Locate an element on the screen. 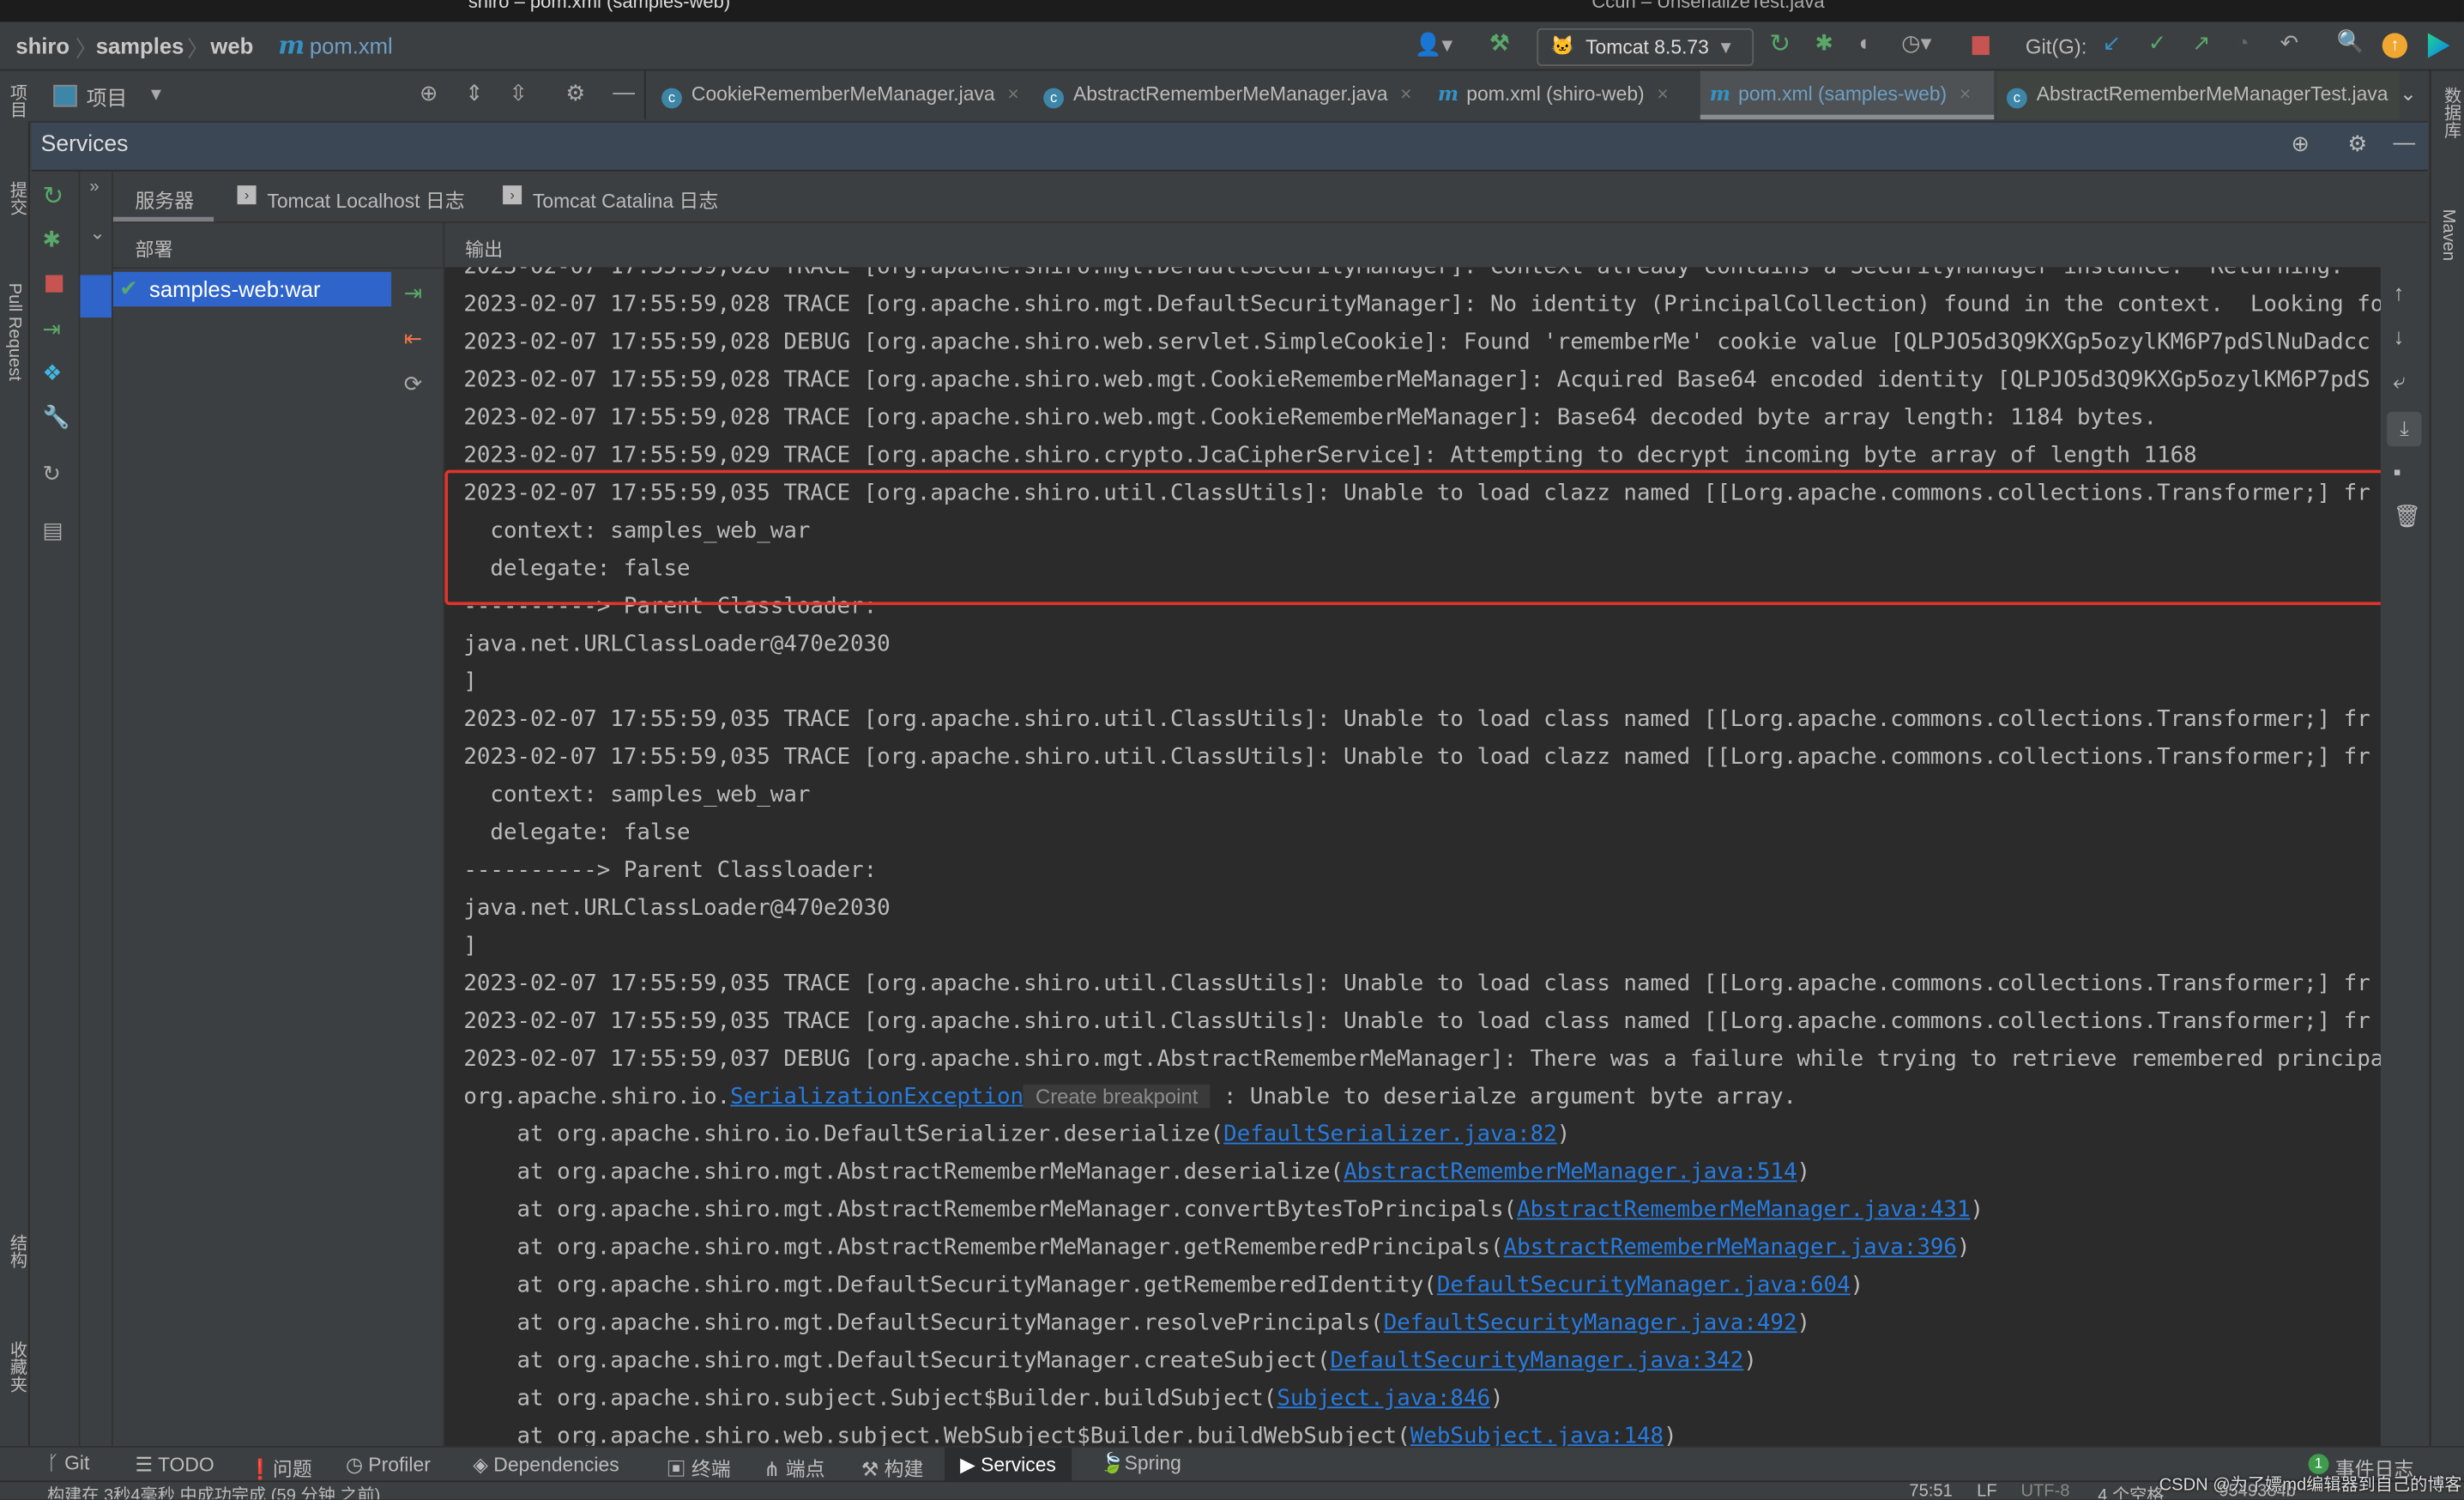 This screenshot has height=1500, width=2464. stacktrace-link: AbstractRememberMeManager.java:431 is located at coordinates (1743, 1210).